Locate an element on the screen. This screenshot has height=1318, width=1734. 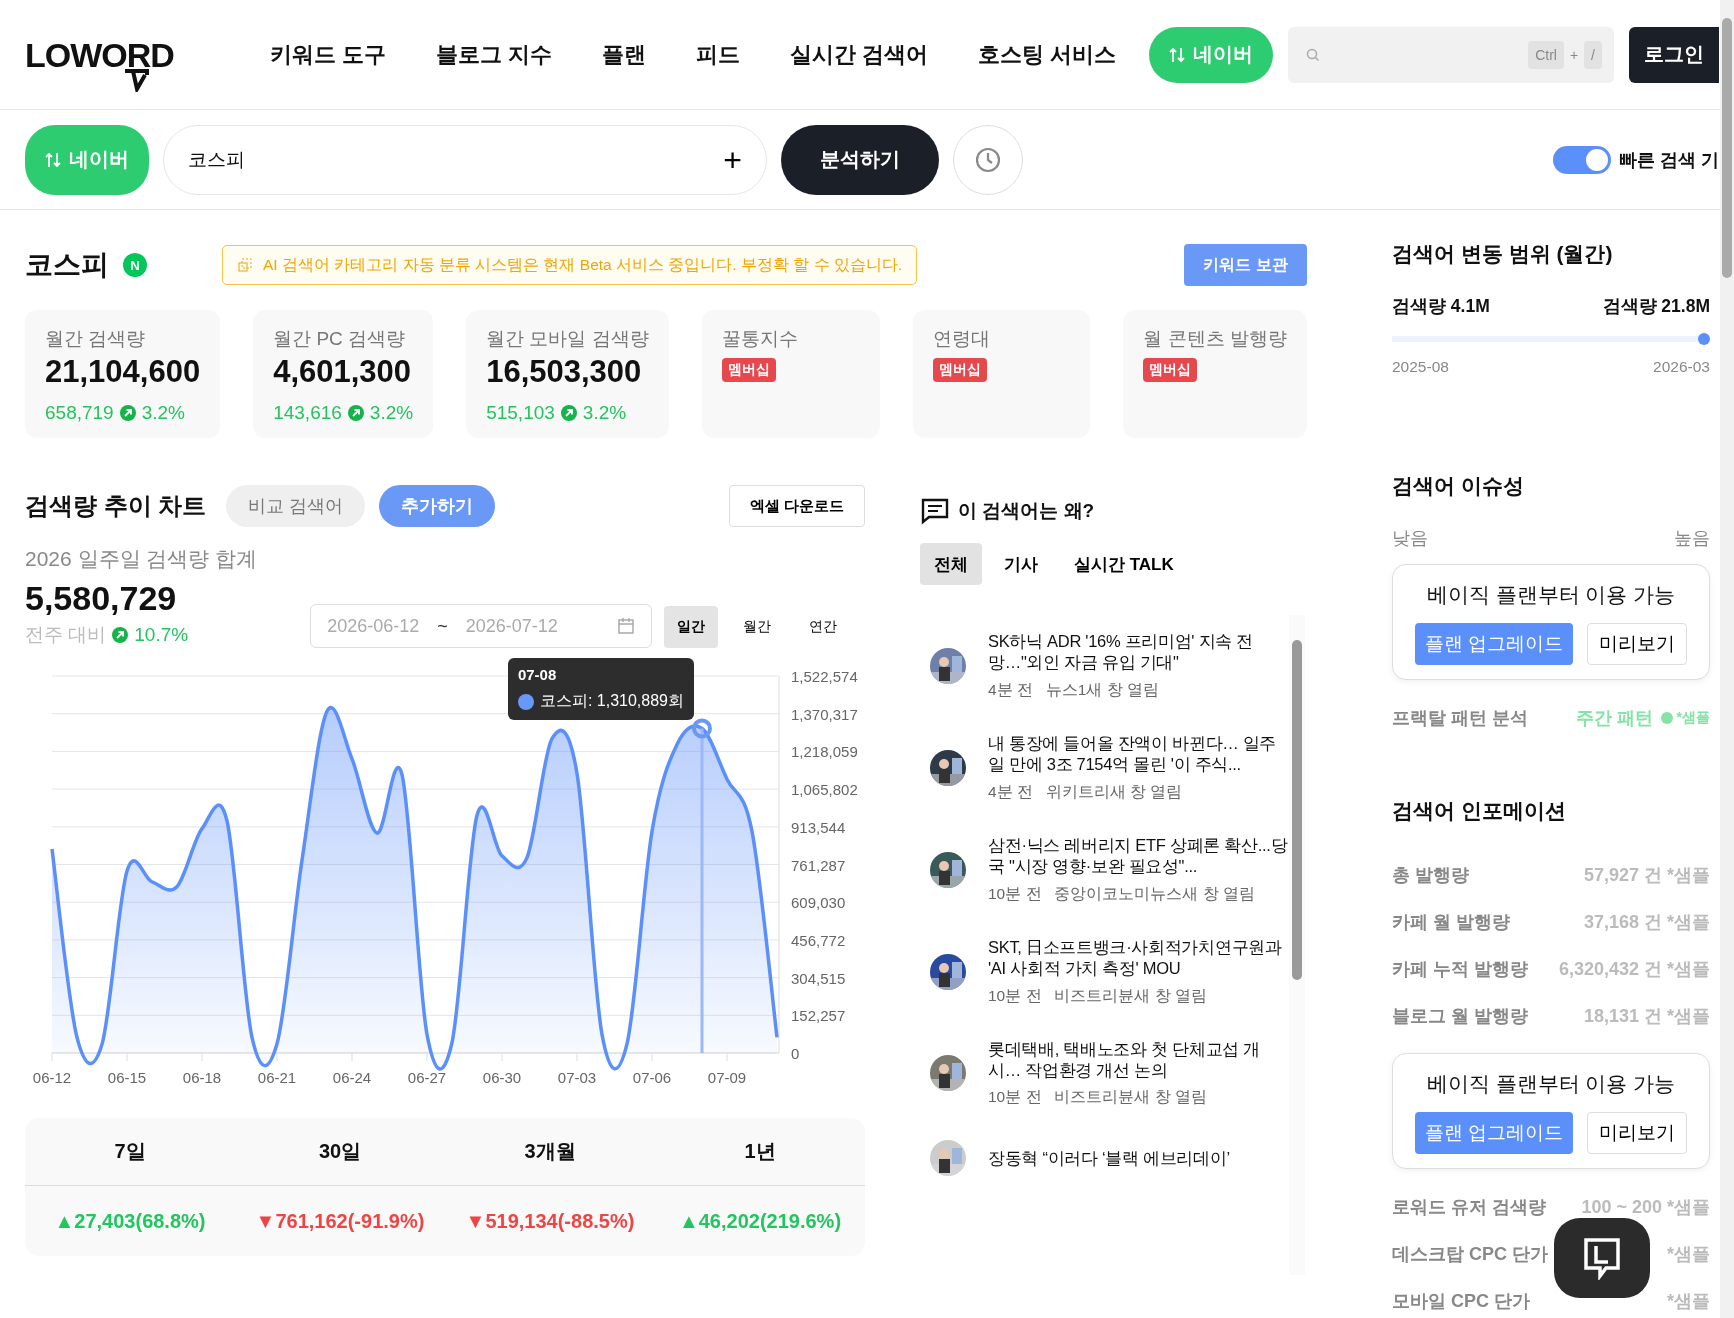
login-button: 로그인 is located at coordinates (1674, 54).